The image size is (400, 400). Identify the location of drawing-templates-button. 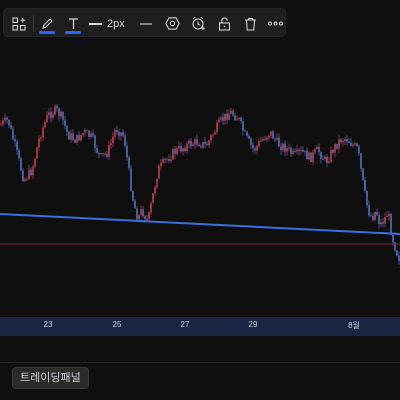
(19, 23).